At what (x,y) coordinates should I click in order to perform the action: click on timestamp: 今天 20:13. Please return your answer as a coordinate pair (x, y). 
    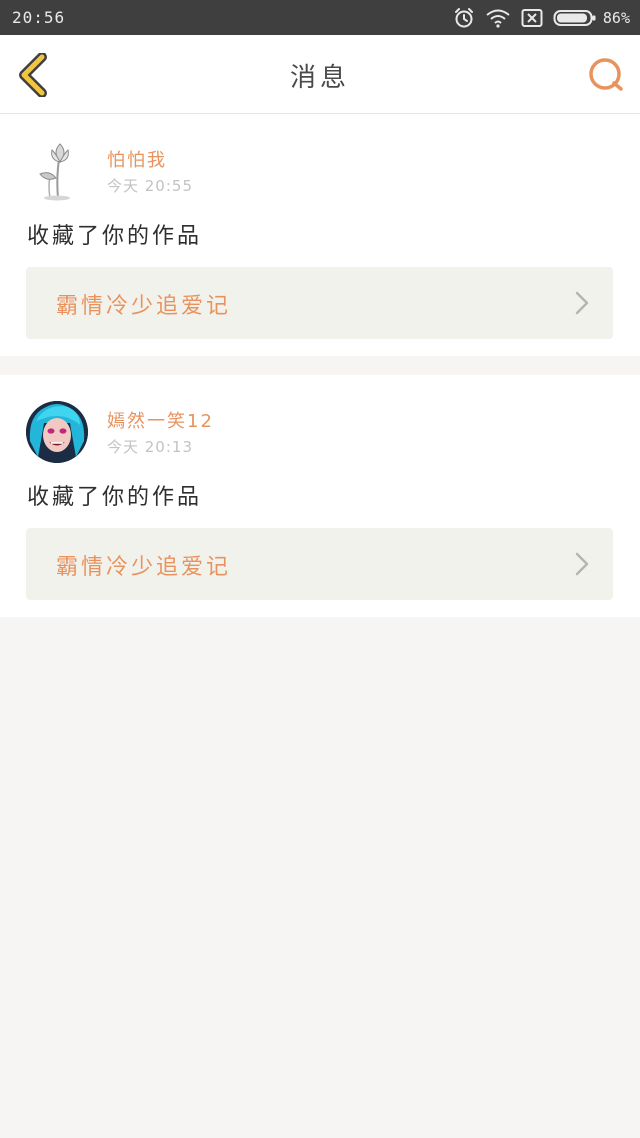
    Looking at the image, I should click on (150, 447).